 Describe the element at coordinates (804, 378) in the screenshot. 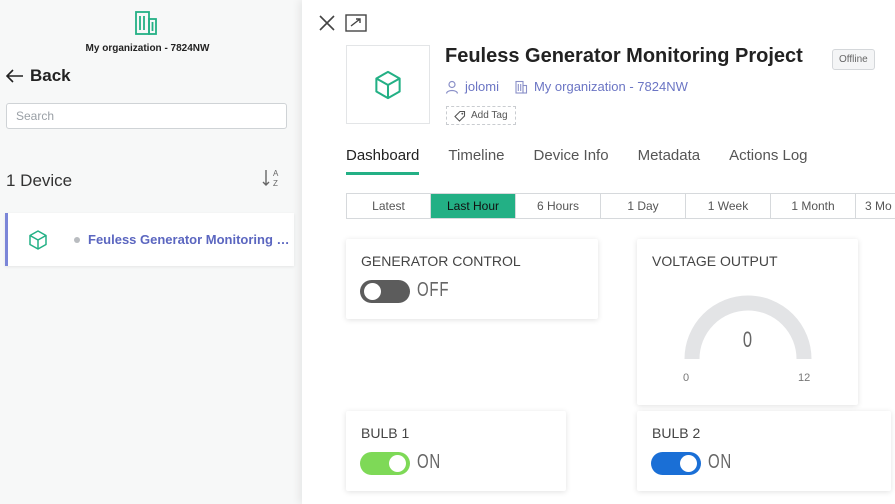

I see `gauge-max: 12` at that location.